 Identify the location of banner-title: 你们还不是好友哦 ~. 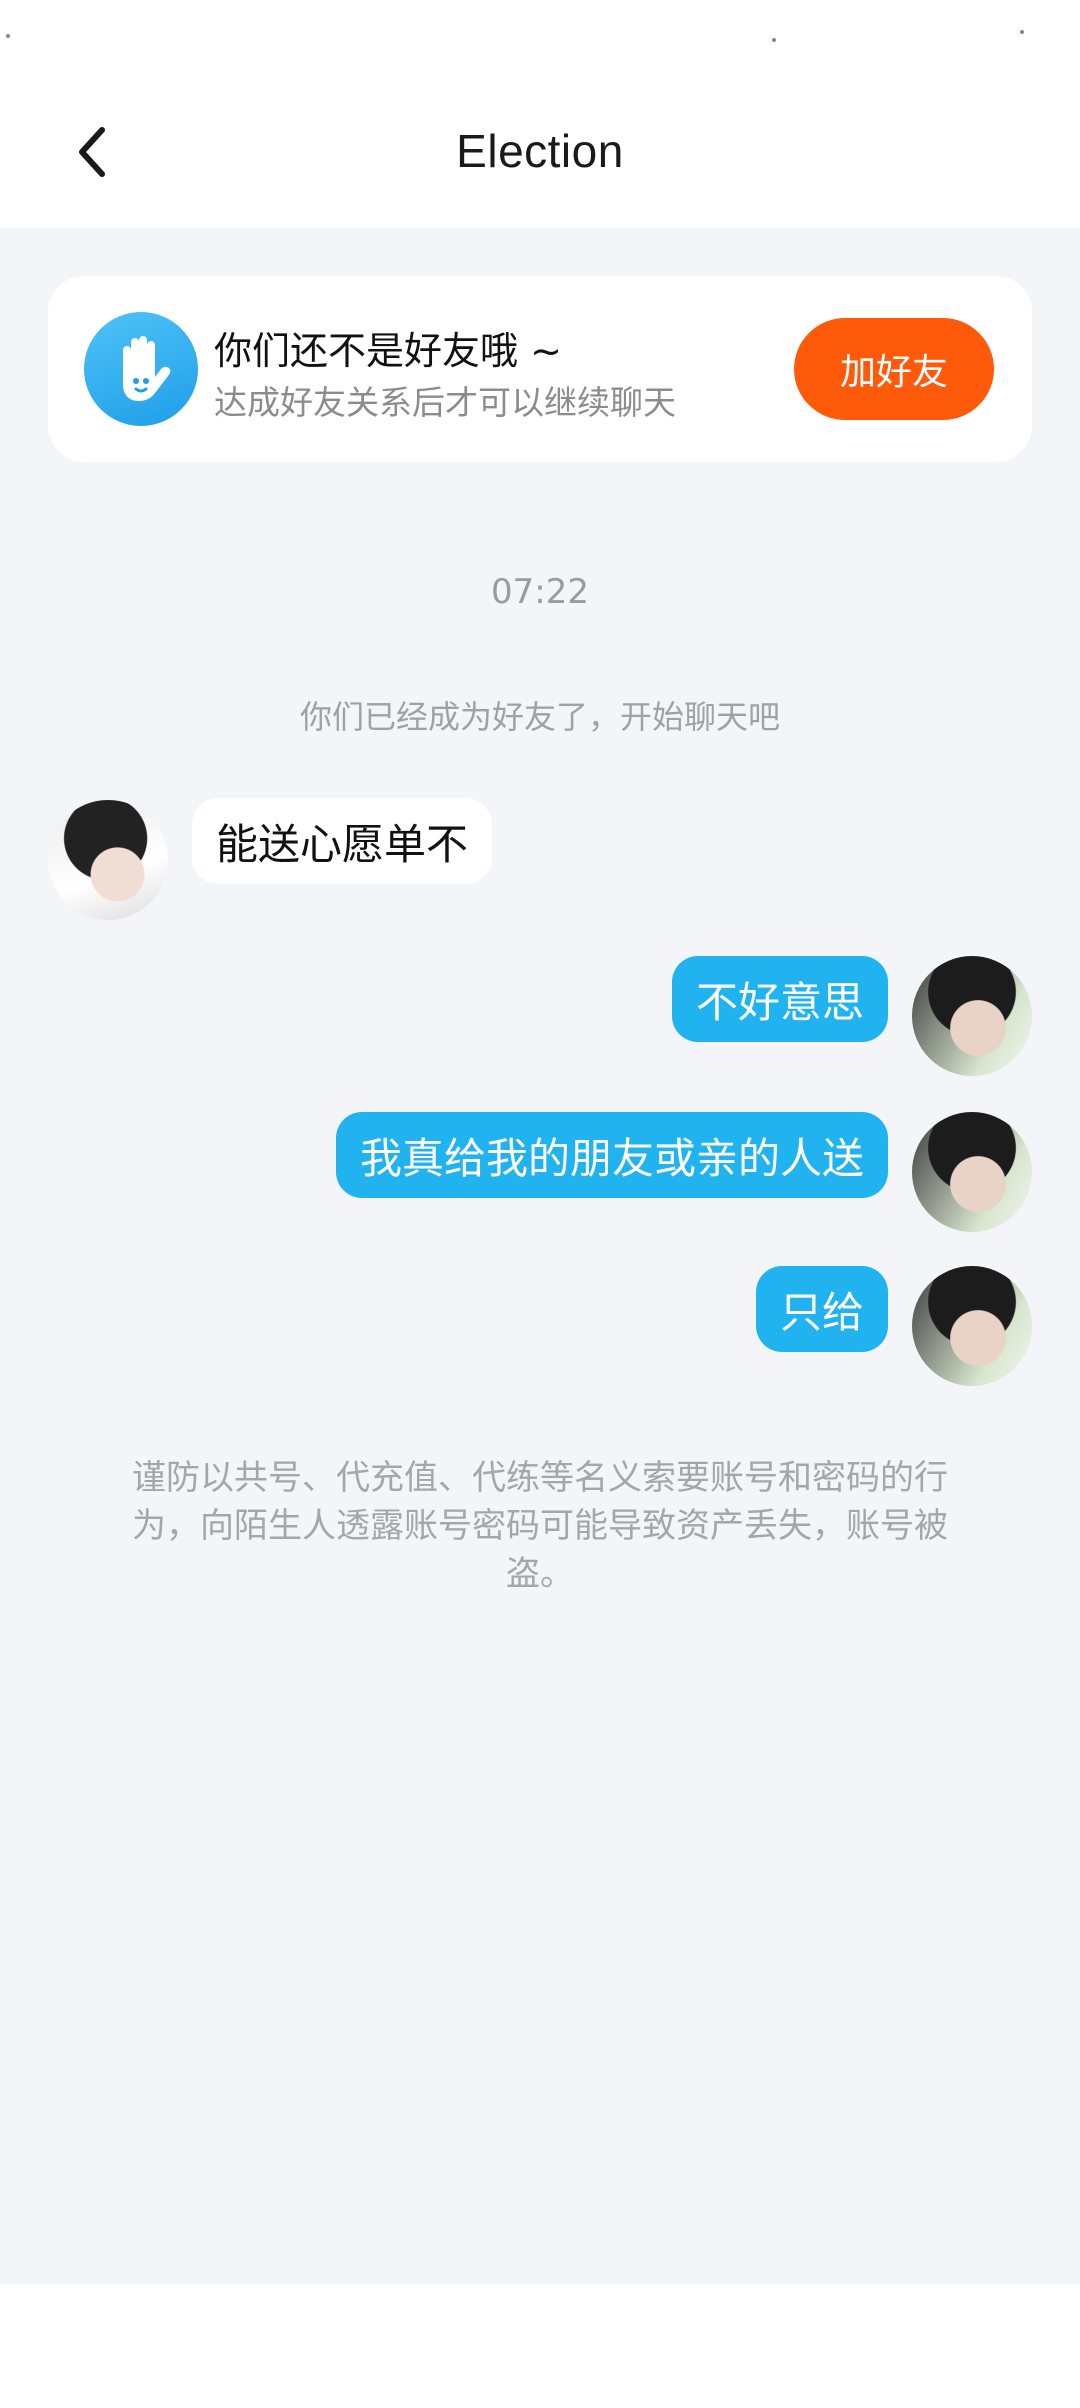
(388, 351).